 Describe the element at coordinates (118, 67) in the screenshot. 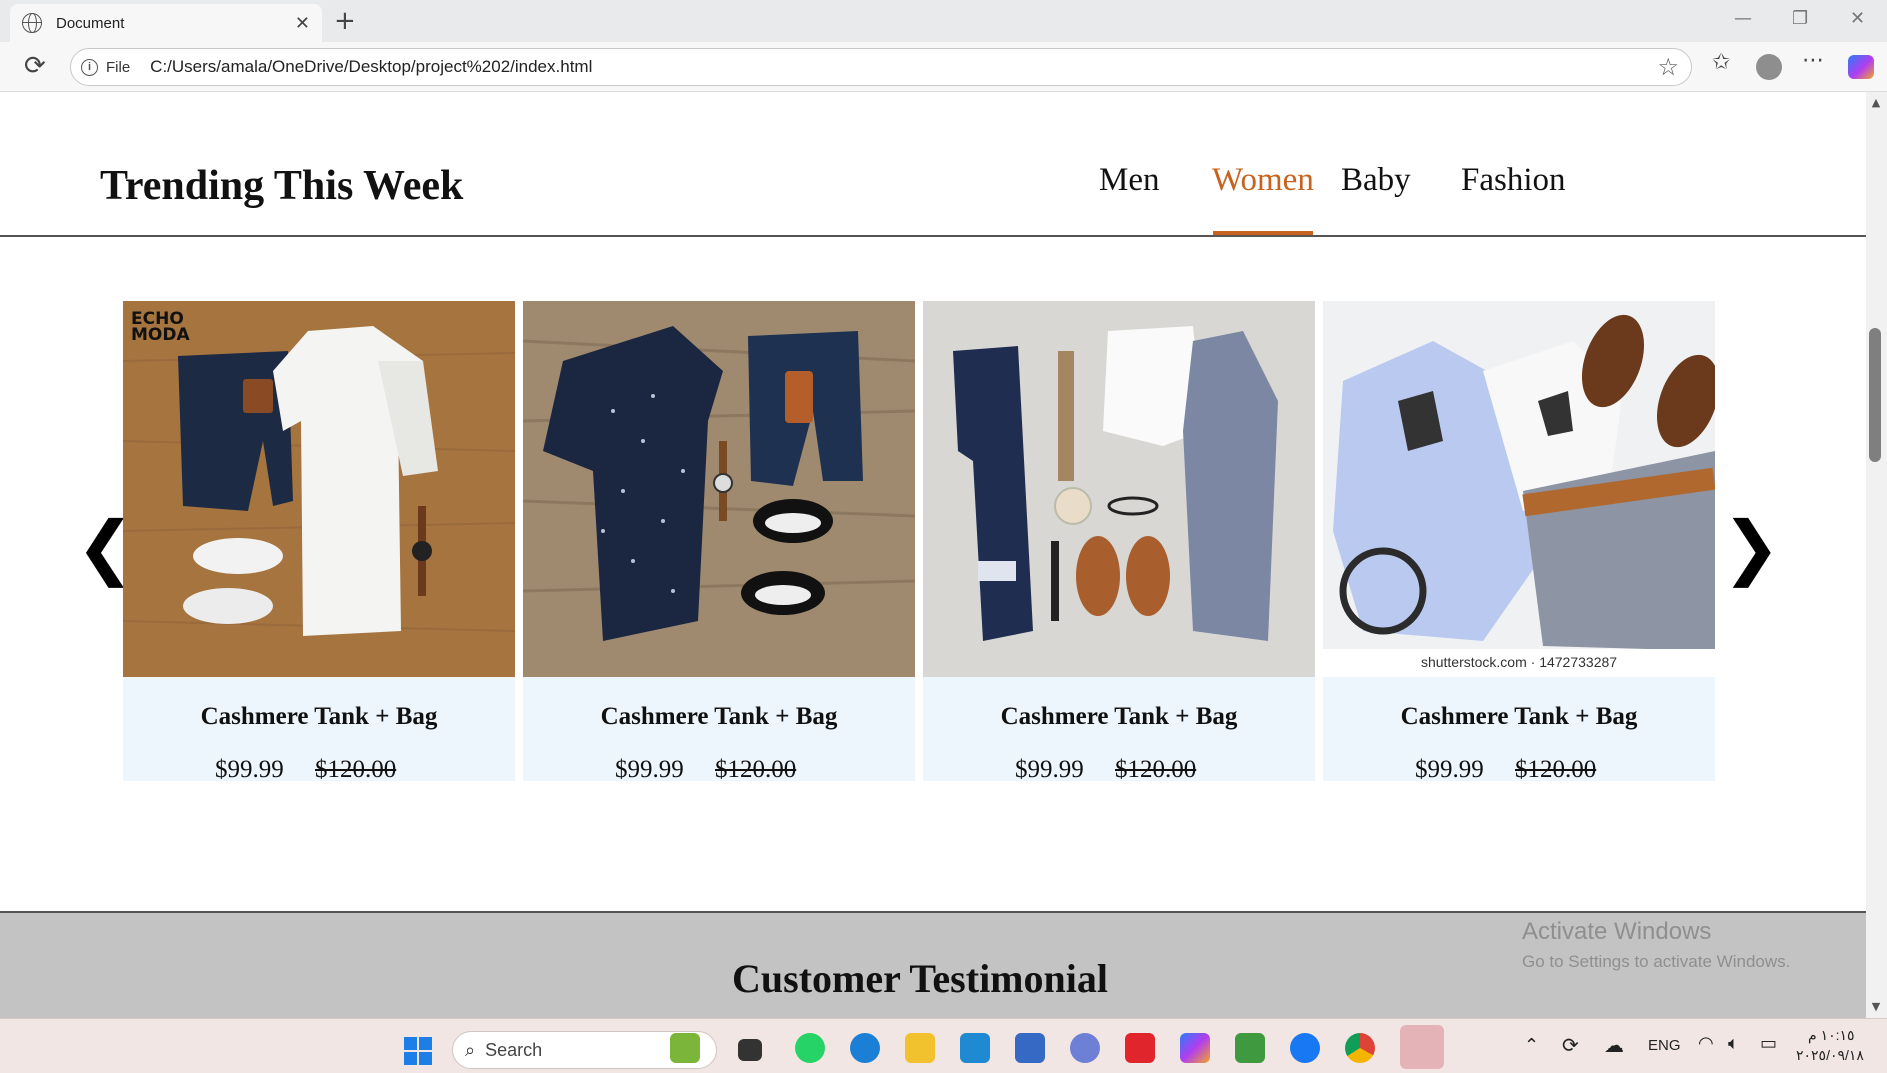

I see `url-scheme-label: File` at that location.